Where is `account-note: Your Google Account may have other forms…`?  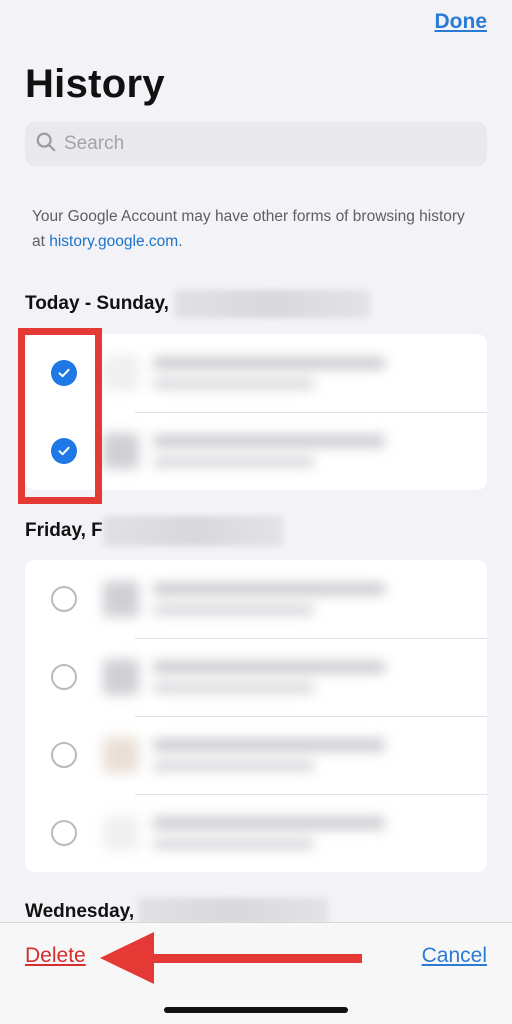 account-note: Your Google Account may have other forms… is located at coordinates (252, 229).